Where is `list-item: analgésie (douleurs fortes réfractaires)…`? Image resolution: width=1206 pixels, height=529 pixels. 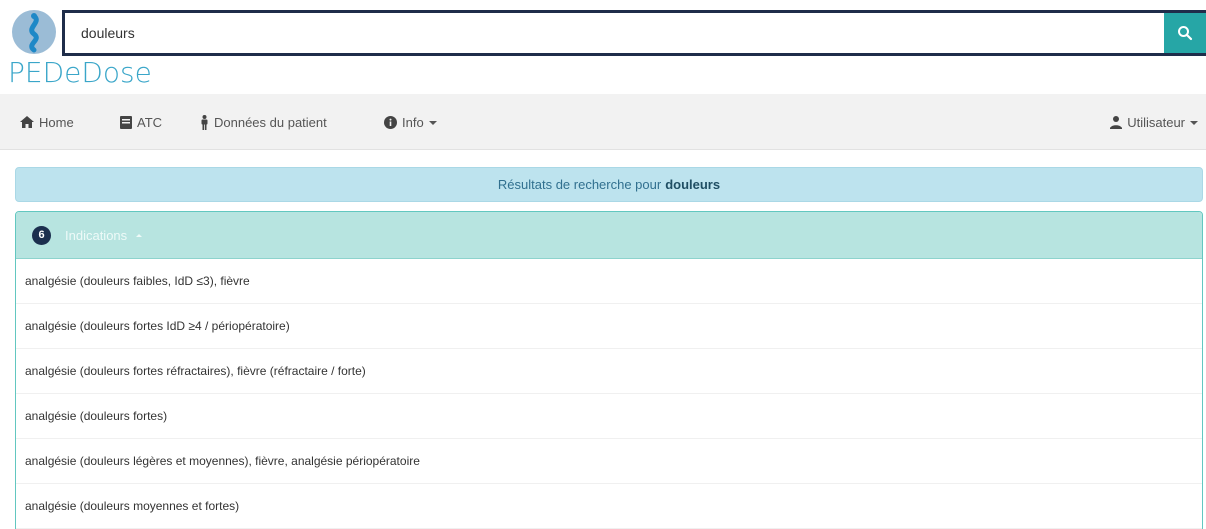
list-item: analgésie (douleurs fortes réfractaires)… is located at coordinates (609, 371).